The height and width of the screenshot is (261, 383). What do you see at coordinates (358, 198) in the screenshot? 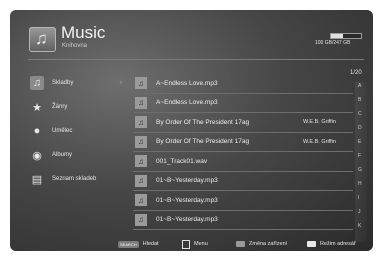
I see `alpha-letter: I` at bounding box center [358, 198].